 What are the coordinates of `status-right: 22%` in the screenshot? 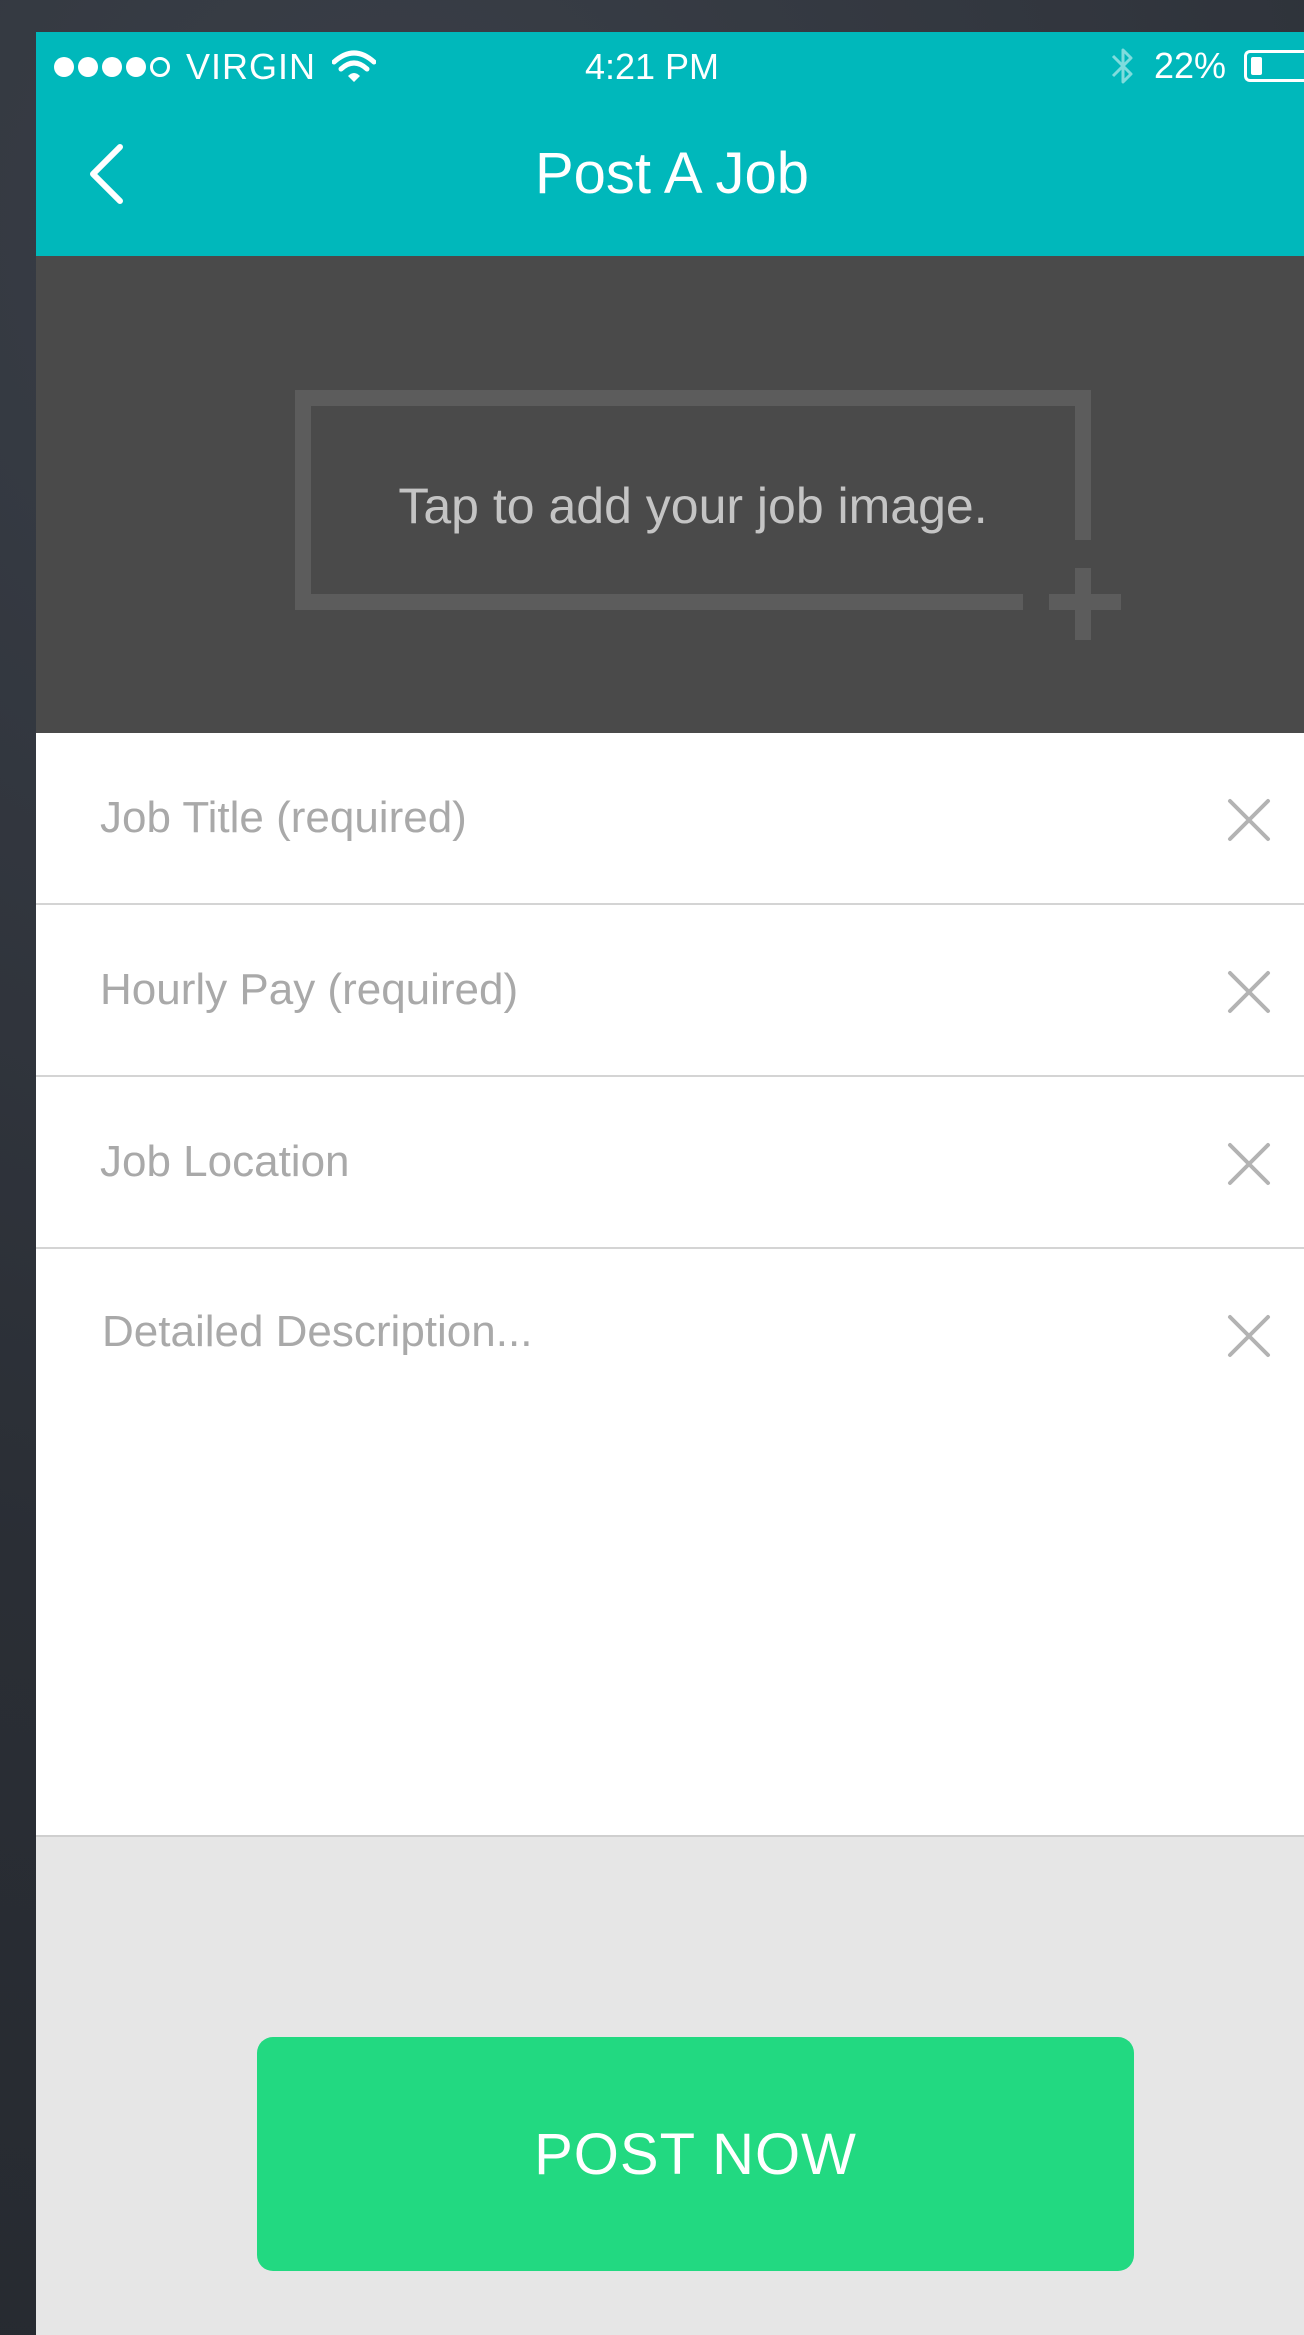 It's located at (1207, 66).